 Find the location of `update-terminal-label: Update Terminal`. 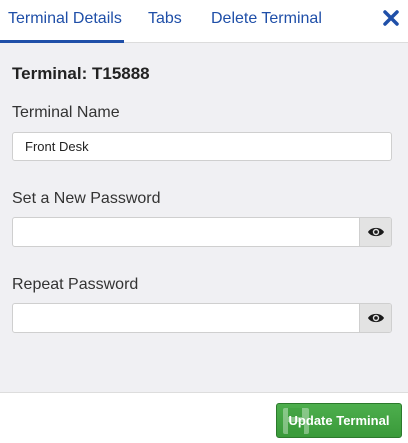

update-terminal-label: Update Terminal is located at coordinates (339, 420).